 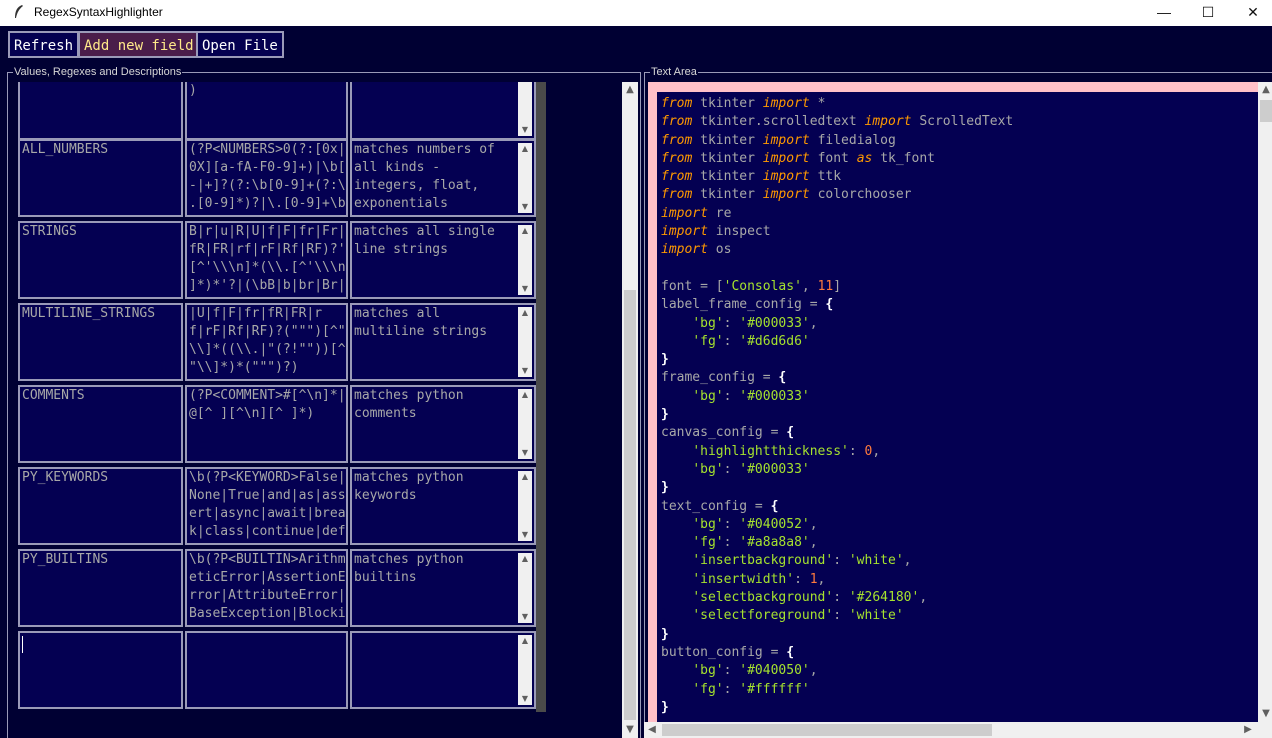 I want to click on field-regex-input: [+]|[*]|[!]|[%]|[\\] ), so click(x=266, y=111).